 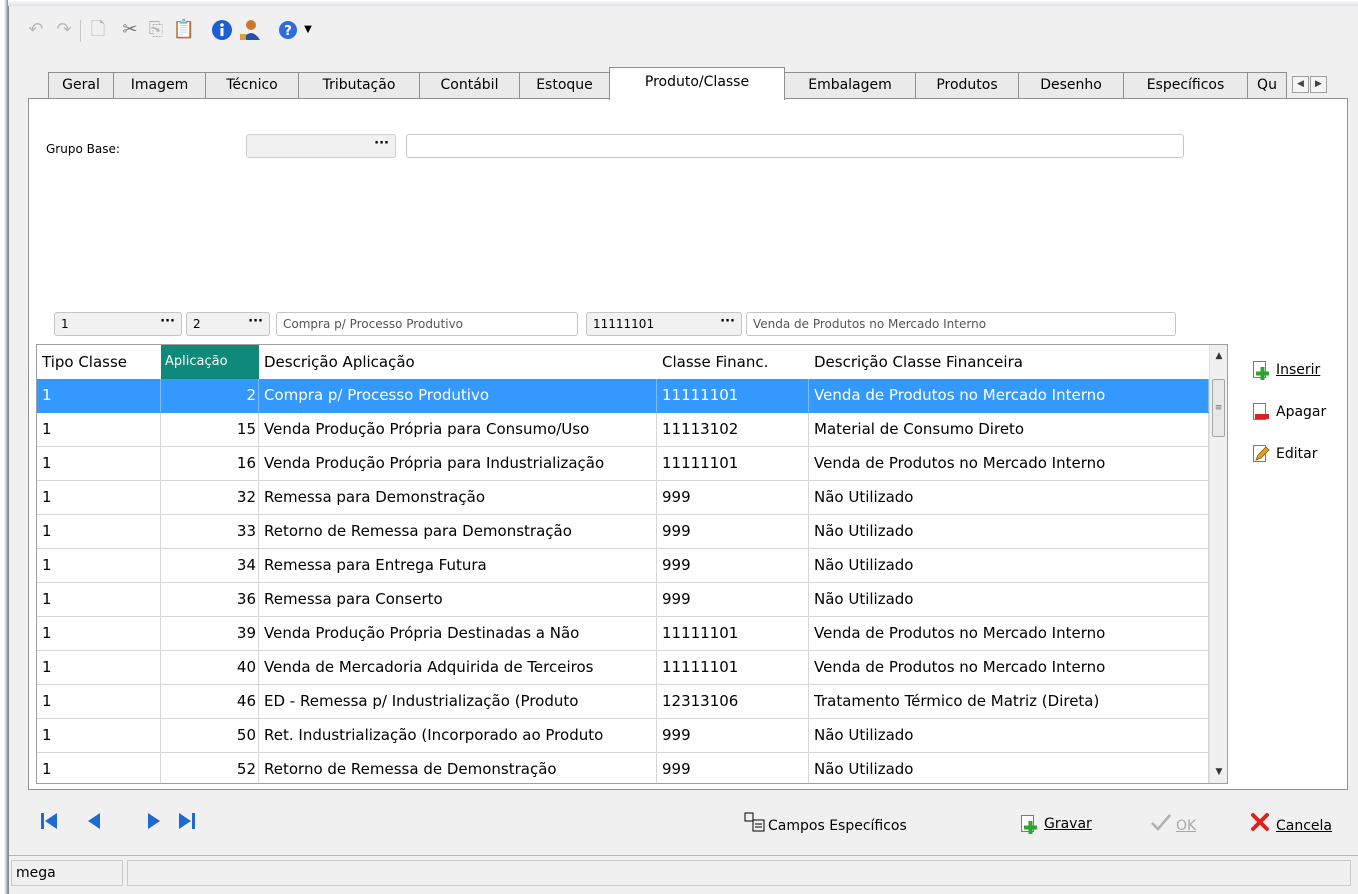 I want to click on aplicacao-lookup-button: ···, so click(x=255, y=323).